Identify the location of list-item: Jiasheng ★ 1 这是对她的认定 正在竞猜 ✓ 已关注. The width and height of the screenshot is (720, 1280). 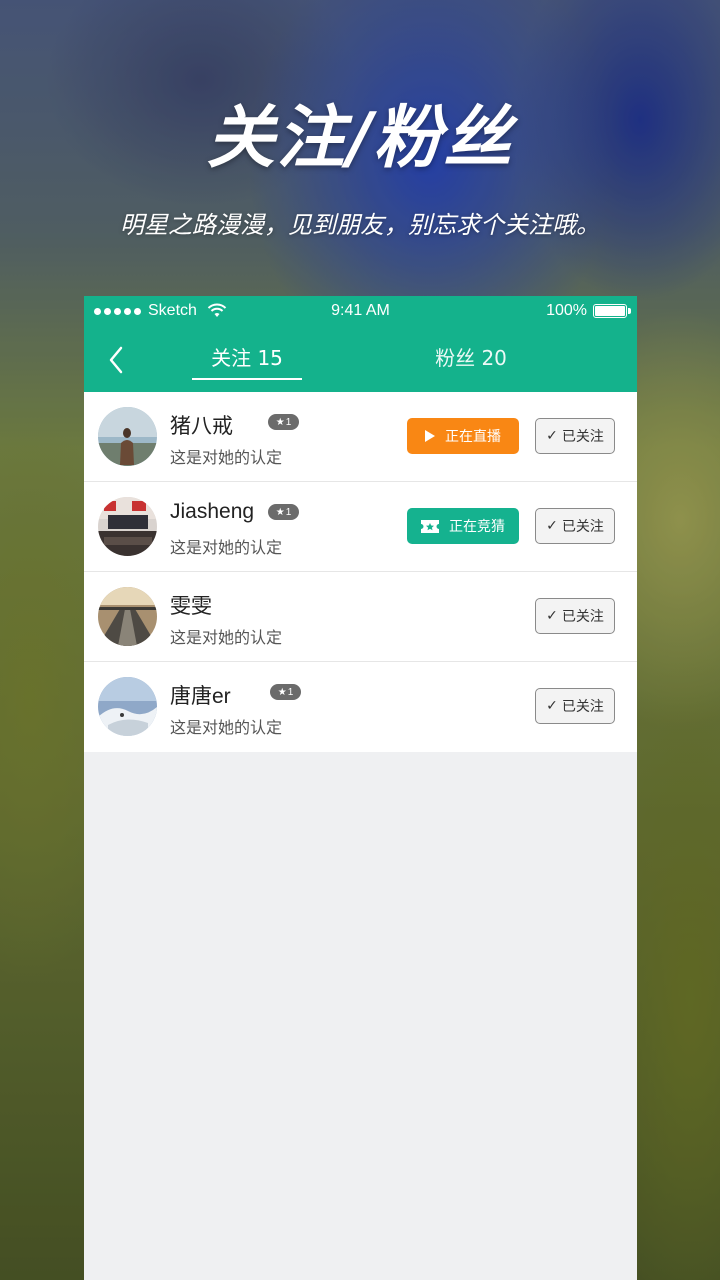
(360, 527).